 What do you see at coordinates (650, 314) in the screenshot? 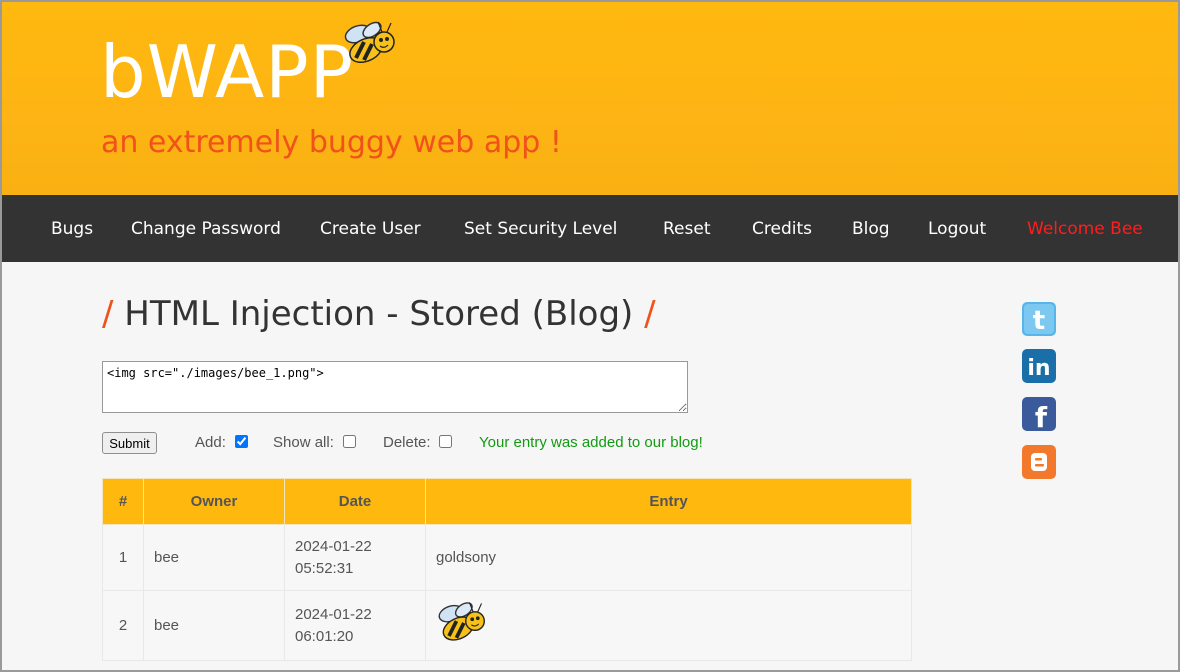
I see `title-slash-right: /` at bounding box center [650, 314].